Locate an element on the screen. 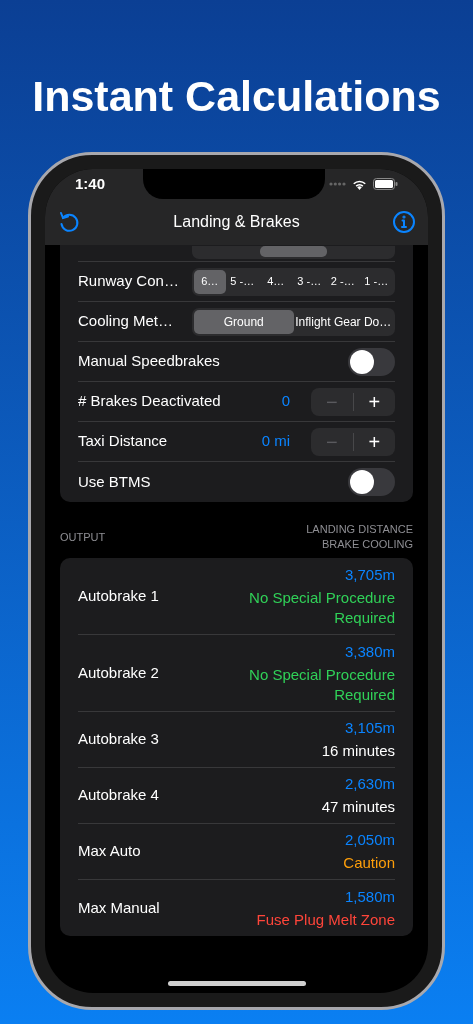 The width and height of the screenshot is (473, 1024). wifi-icon is located at coordinates (359, 184).